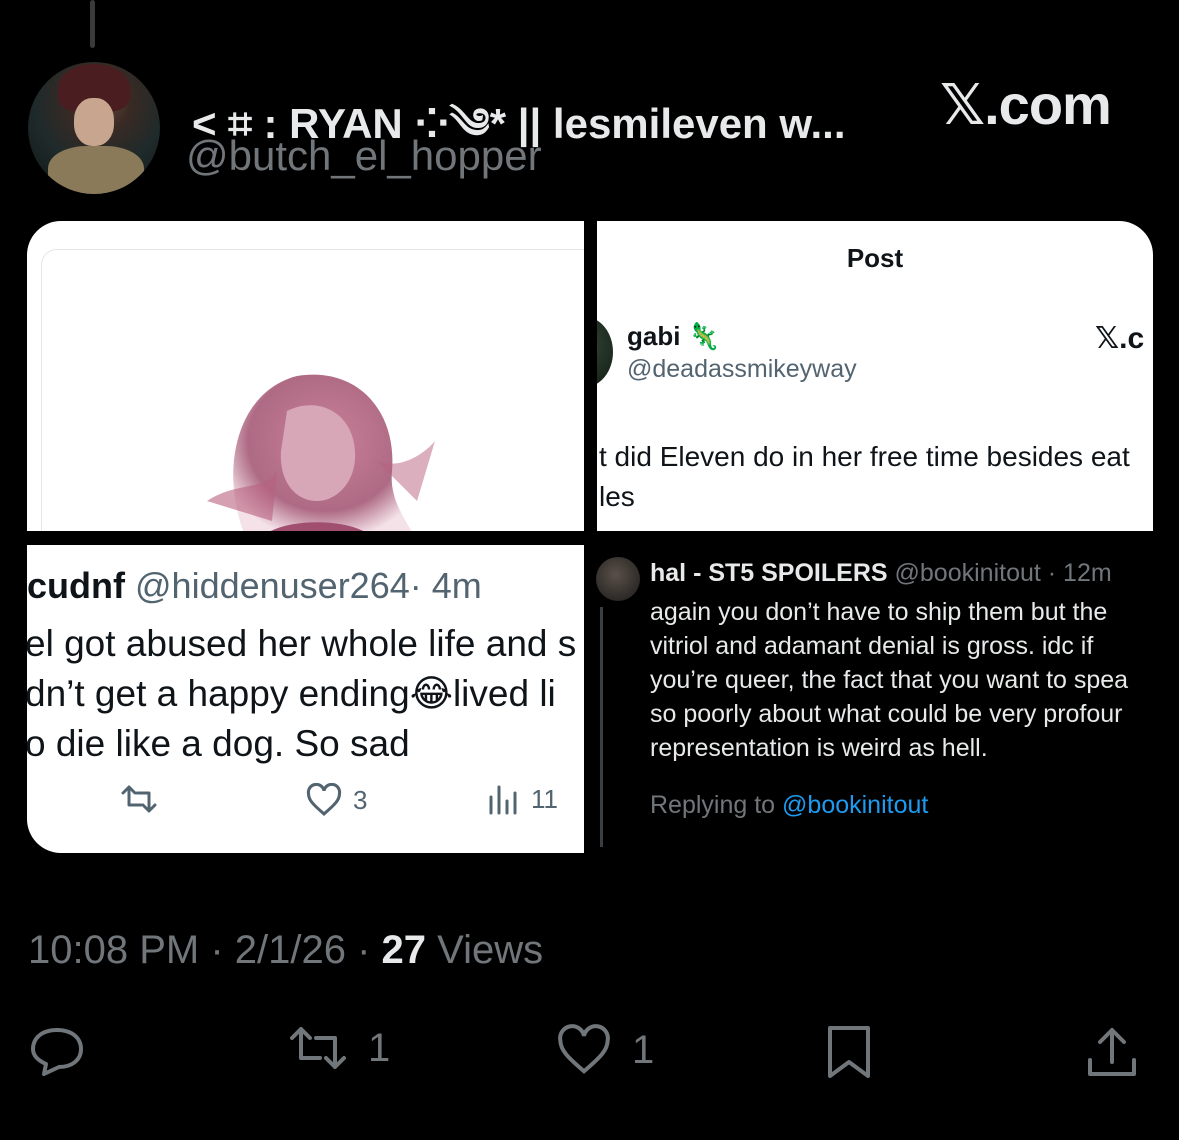  What do you see at coordinates (618, 579) in the screenshot?
I see `hal-avatar` at bounding box center [618, 579].